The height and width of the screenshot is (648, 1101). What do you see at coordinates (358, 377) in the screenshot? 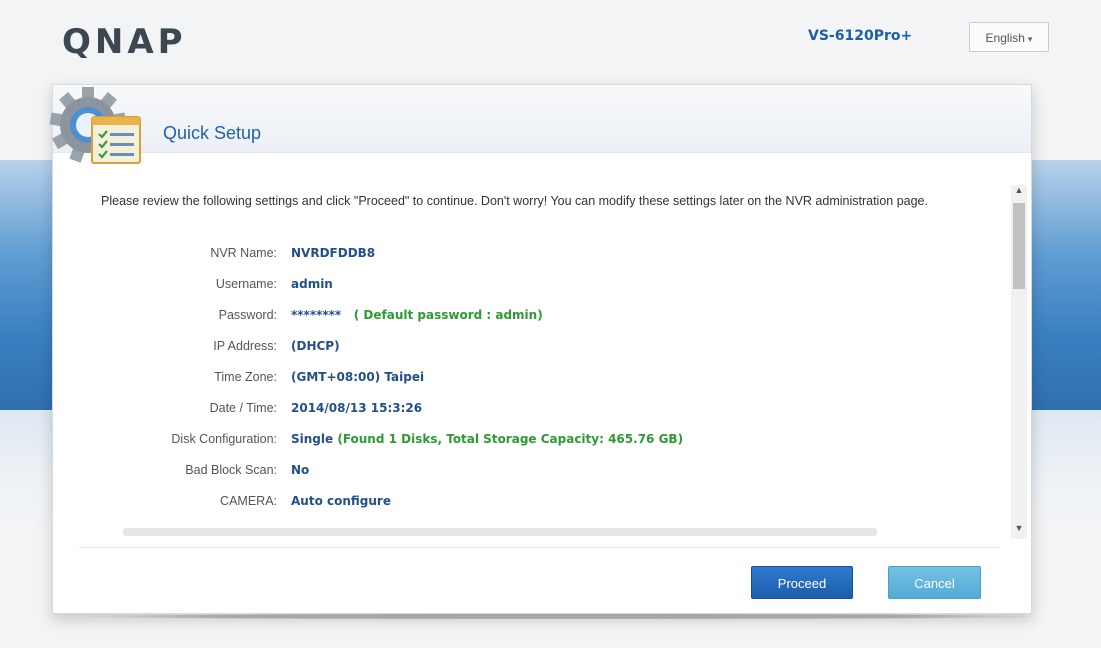
I see `setting-value: (GMT+08:00) Taipei` at bounding box center [358, 377].